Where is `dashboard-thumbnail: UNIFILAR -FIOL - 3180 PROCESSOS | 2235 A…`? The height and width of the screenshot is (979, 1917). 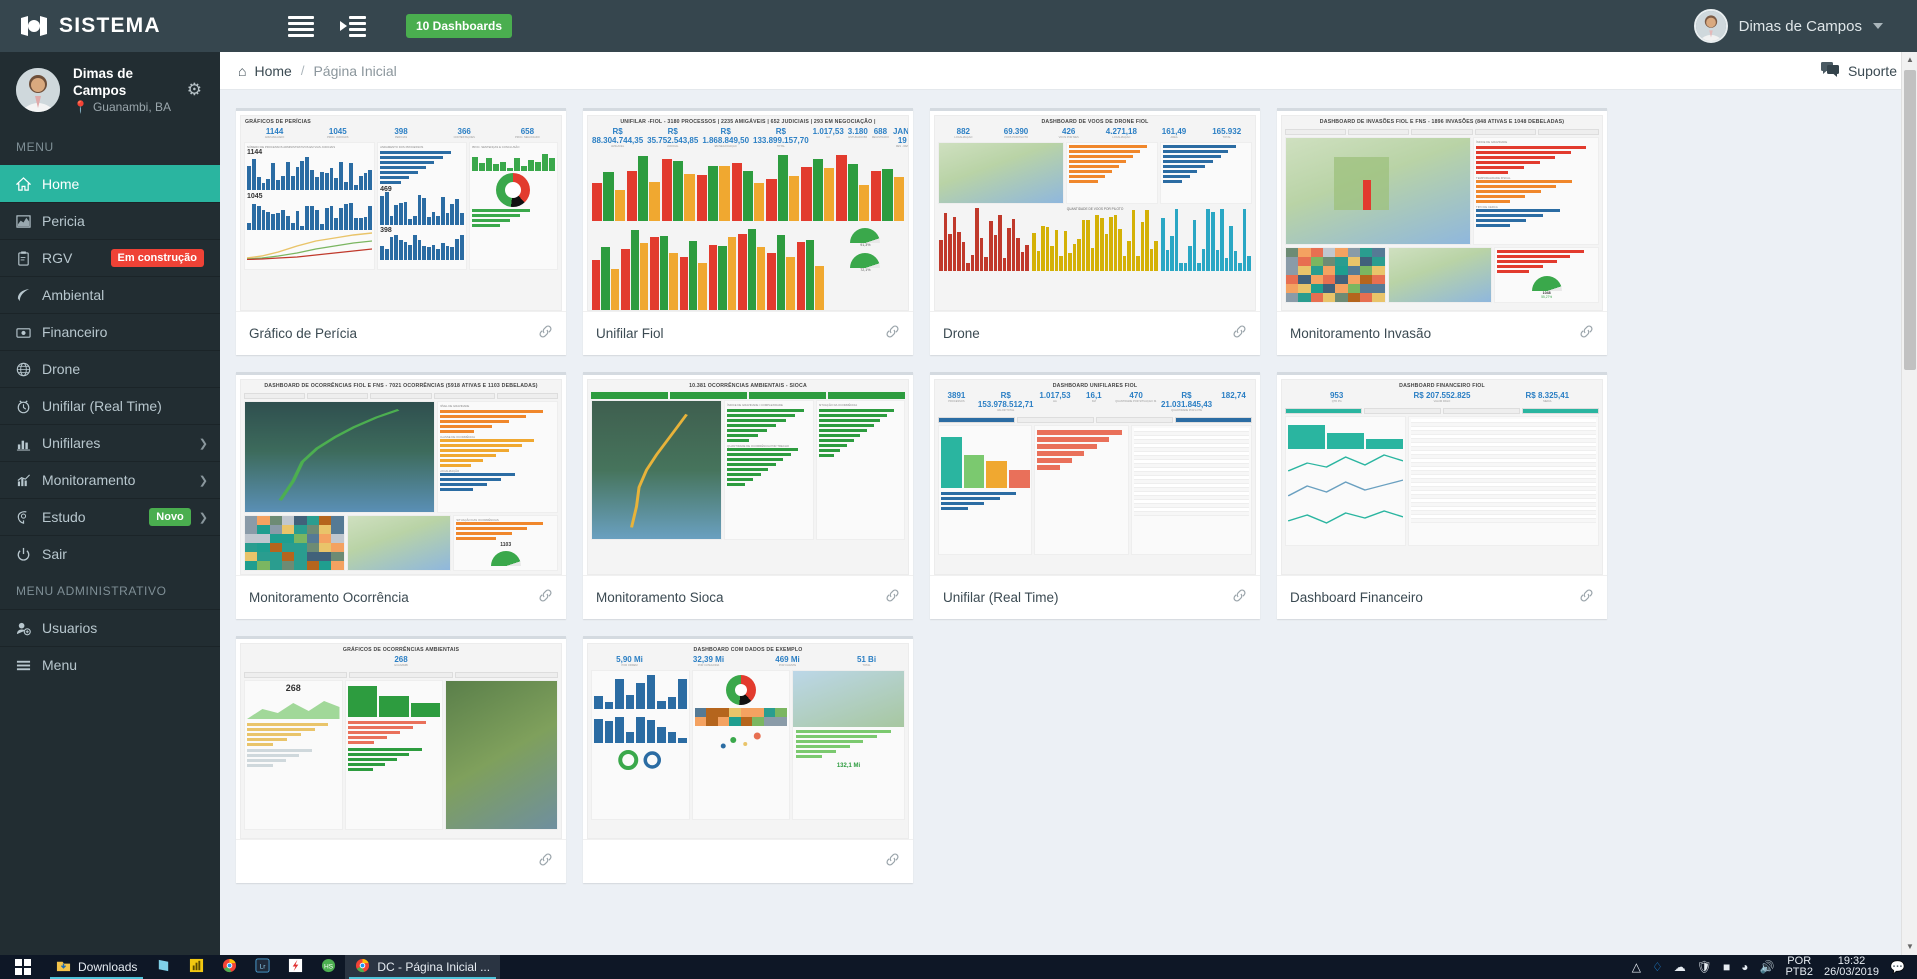 dashboard-thumbnail: UNIFILAR -FIOL - 3180 PROCESSOS | 2235 A… is located at coordinates (748, 213).